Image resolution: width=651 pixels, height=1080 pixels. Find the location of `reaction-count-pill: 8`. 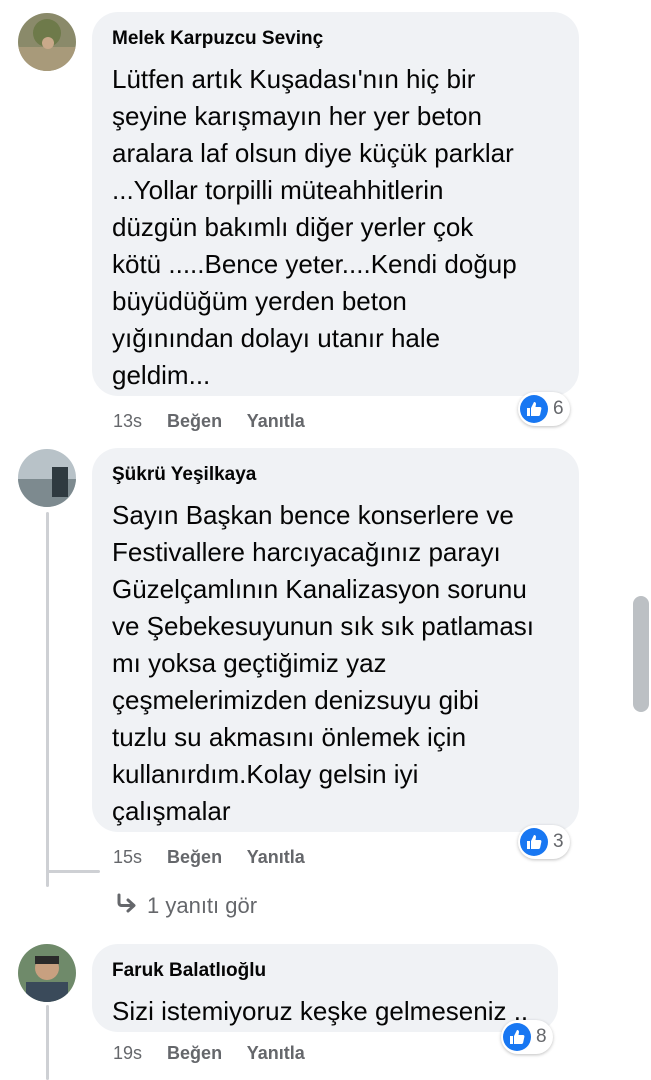

reaction-count-pill: 8 is located at coordinates (527, 1037).